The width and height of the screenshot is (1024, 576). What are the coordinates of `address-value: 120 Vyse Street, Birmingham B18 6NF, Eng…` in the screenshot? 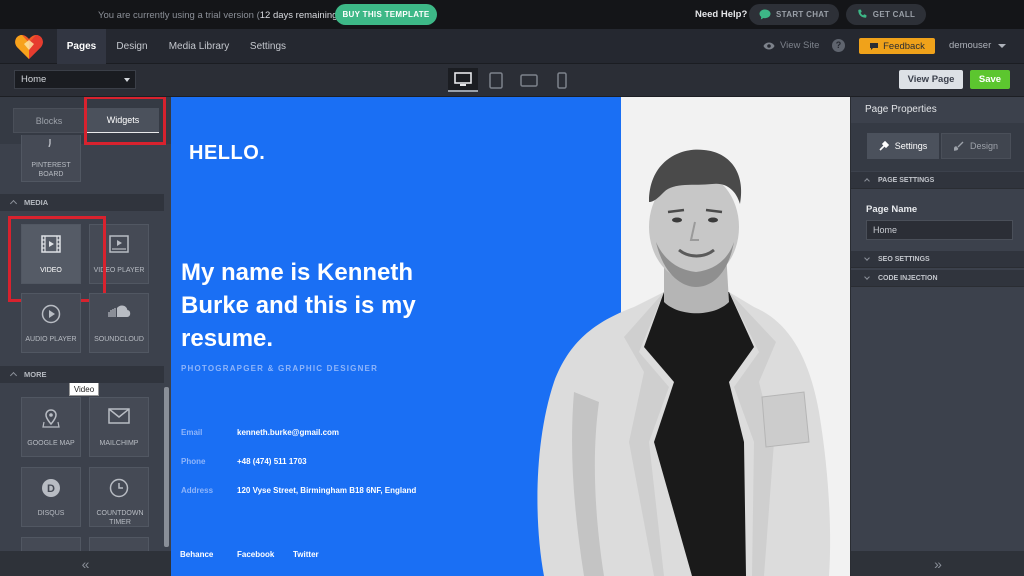 It's located at (326, 490).